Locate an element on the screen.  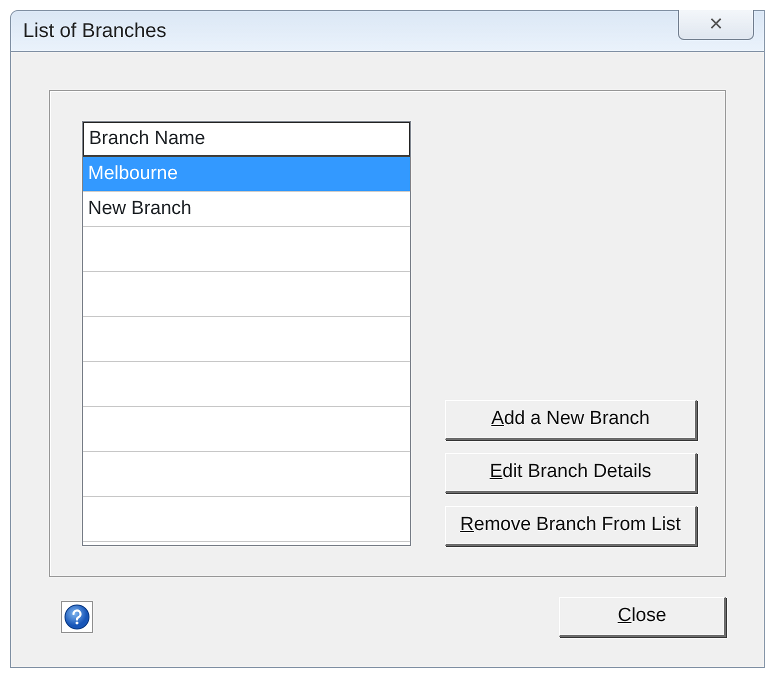
column-header: Branch Name is located at coordinates (246, 139).